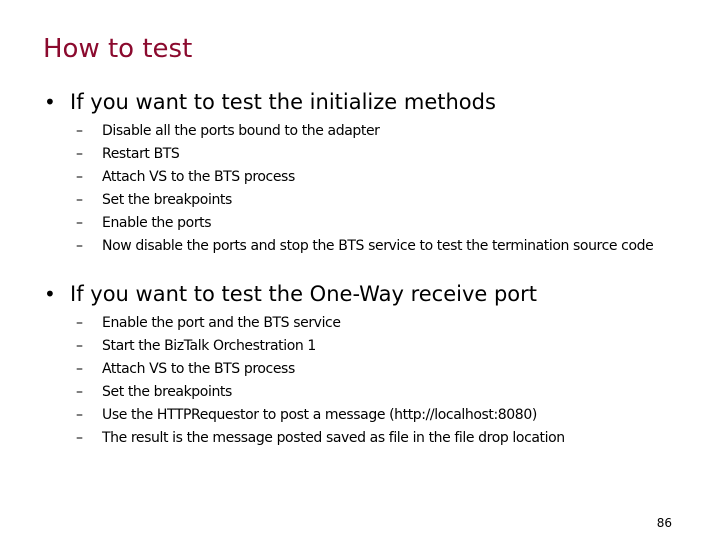 This screenshot has height=540, width=720. What do you see at coordinates (364, 346) in the screenshot?
I see `list-item: – Start the BizTalk Orchestration 1` at bounding box center [364, 346].